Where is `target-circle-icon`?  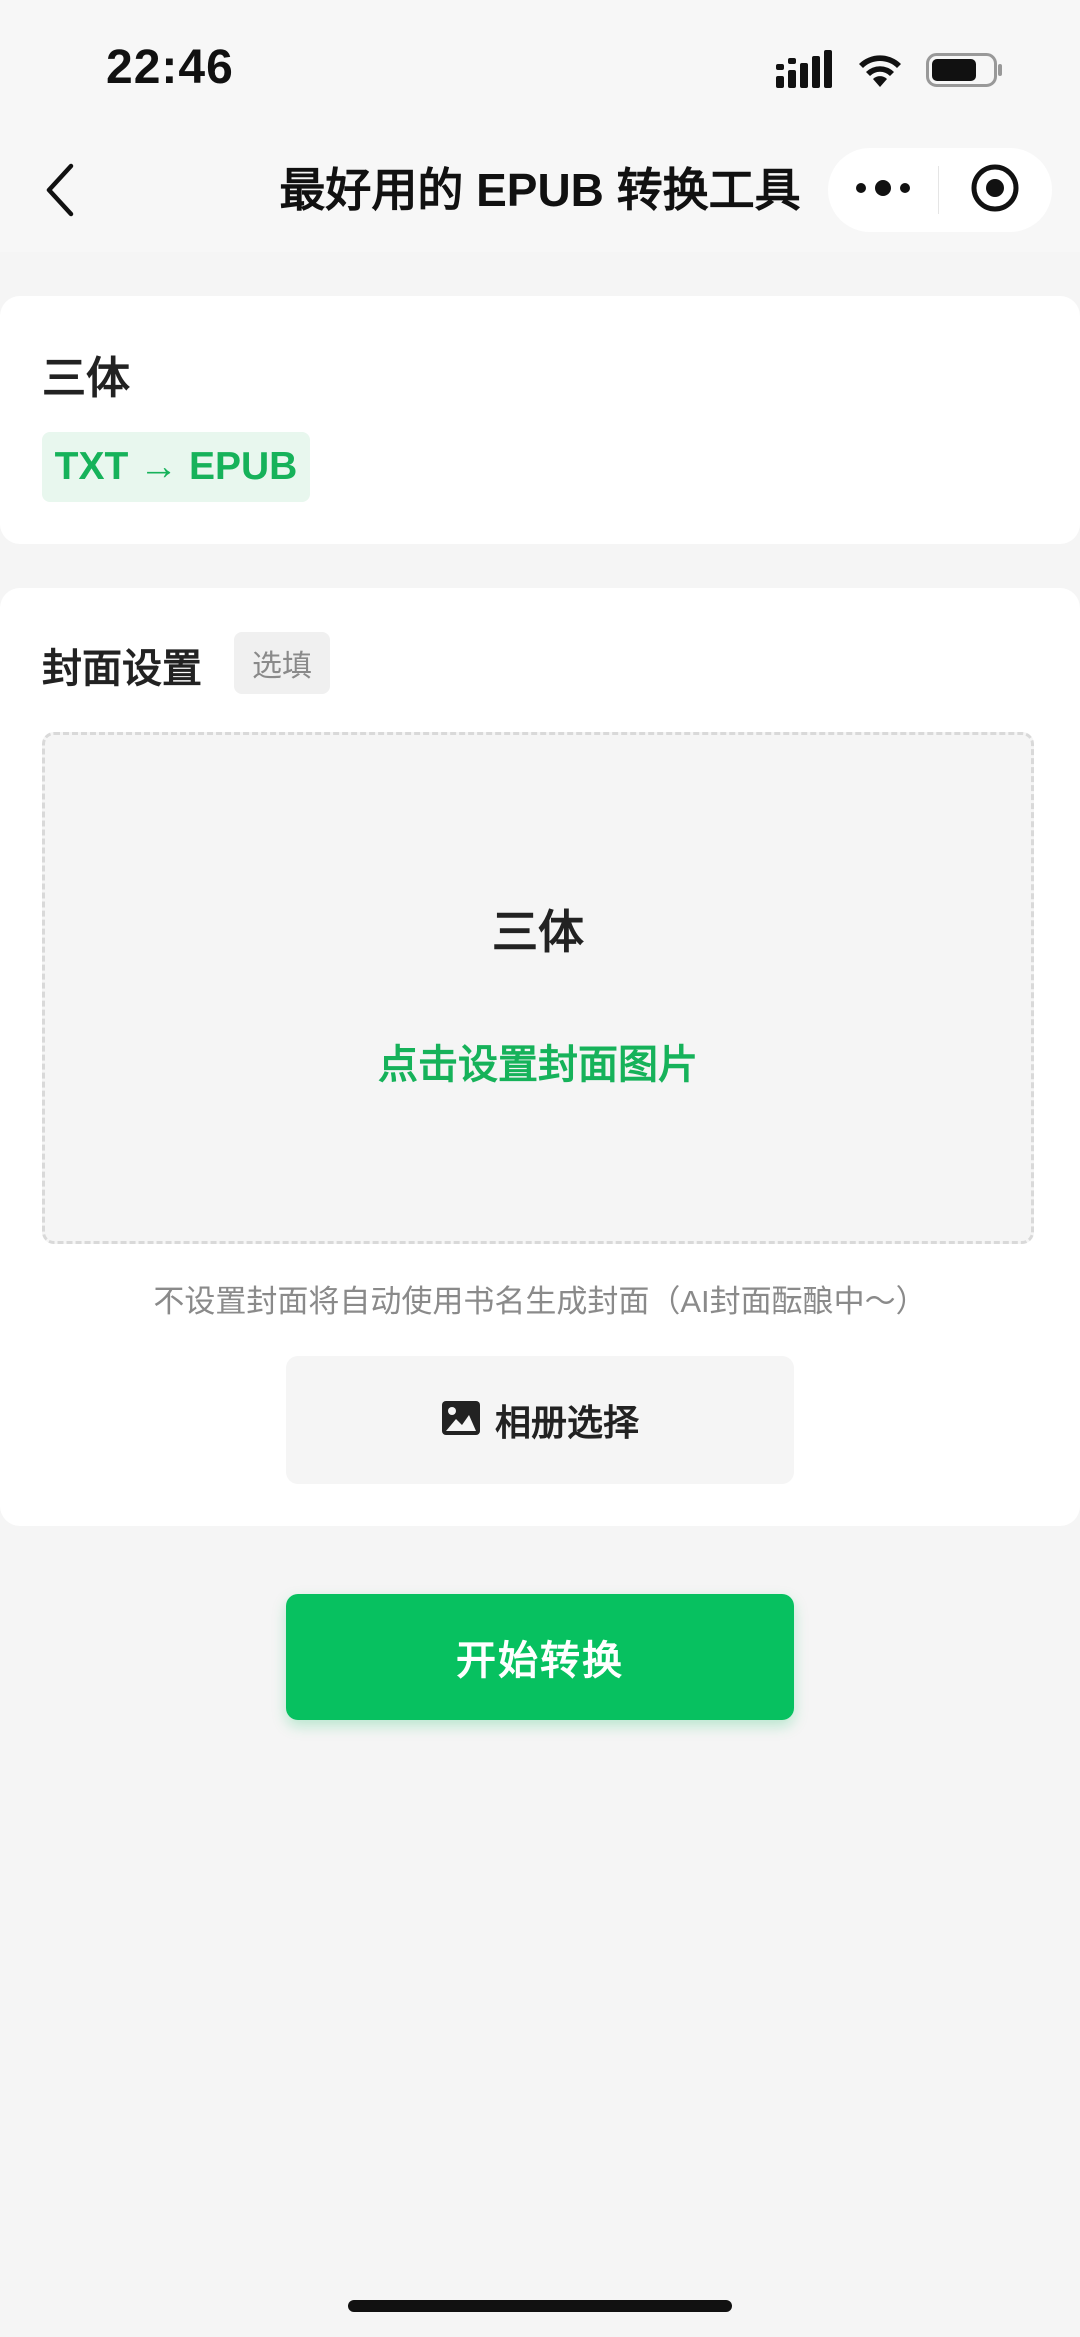 target-circle-icon is located at coordinates (995, 190).